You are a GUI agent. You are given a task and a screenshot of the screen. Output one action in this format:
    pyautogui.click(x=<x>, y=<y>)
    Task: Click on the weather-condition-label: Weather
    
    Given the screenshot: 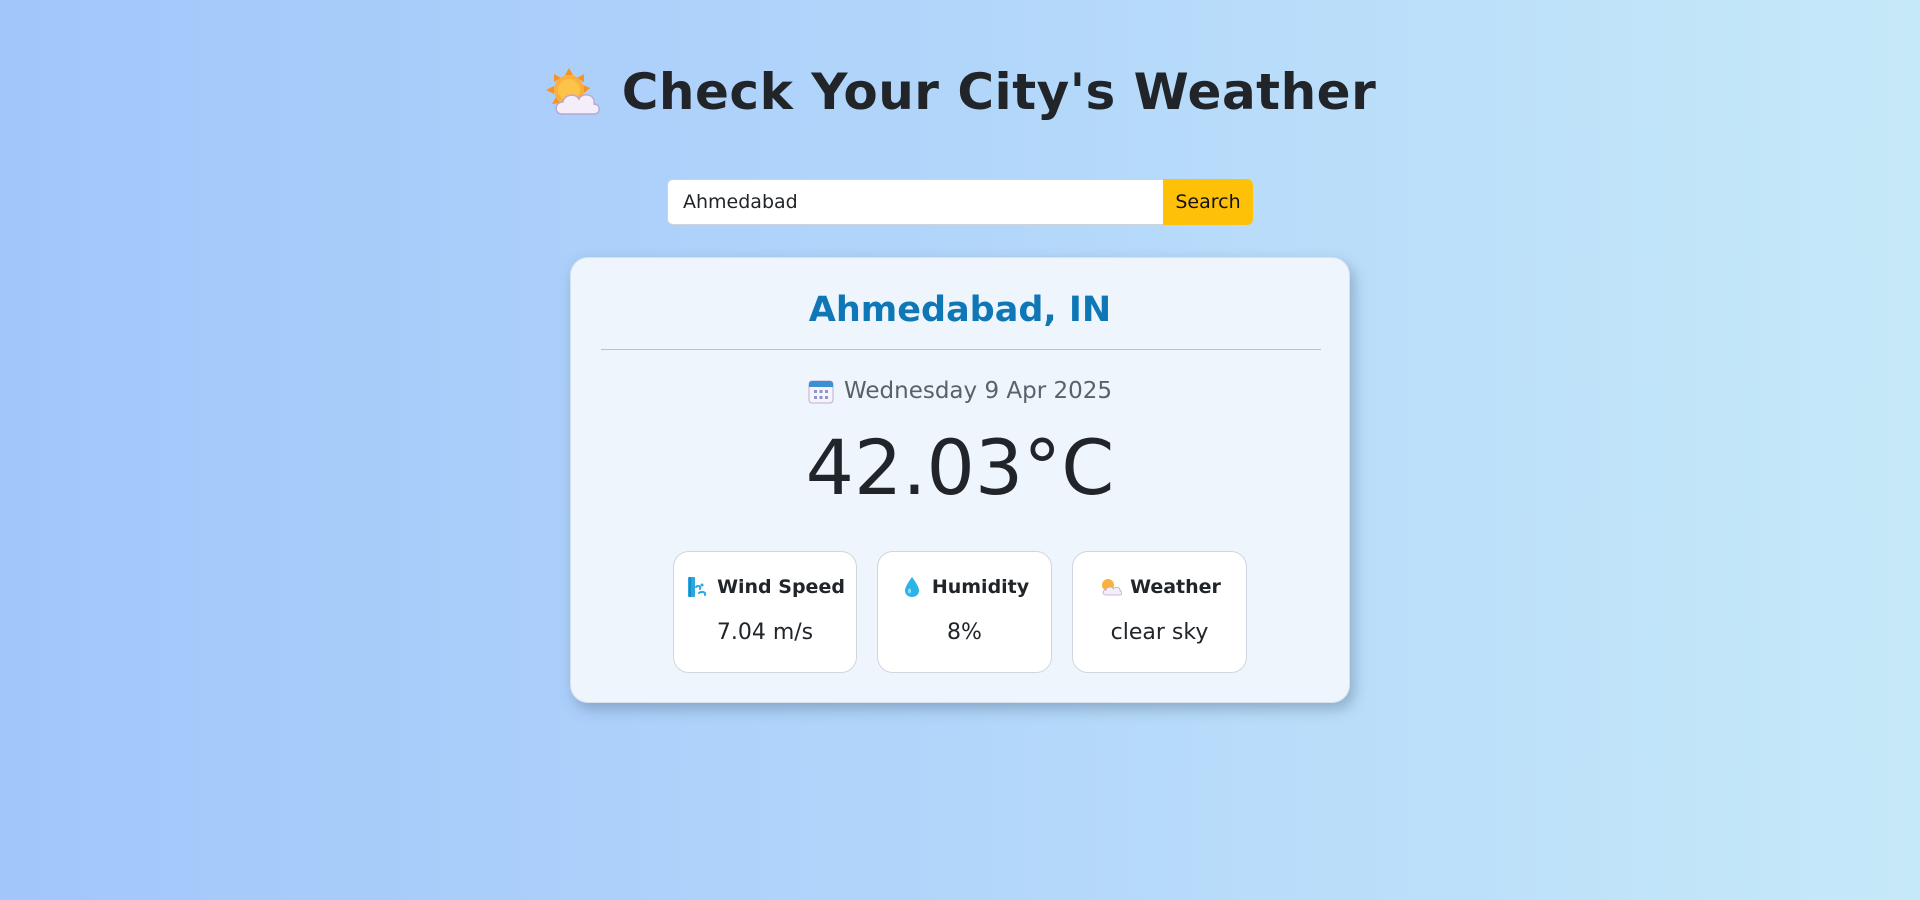 What is the action you would take?
    pyautogui.click(x=1175, y=587)
    